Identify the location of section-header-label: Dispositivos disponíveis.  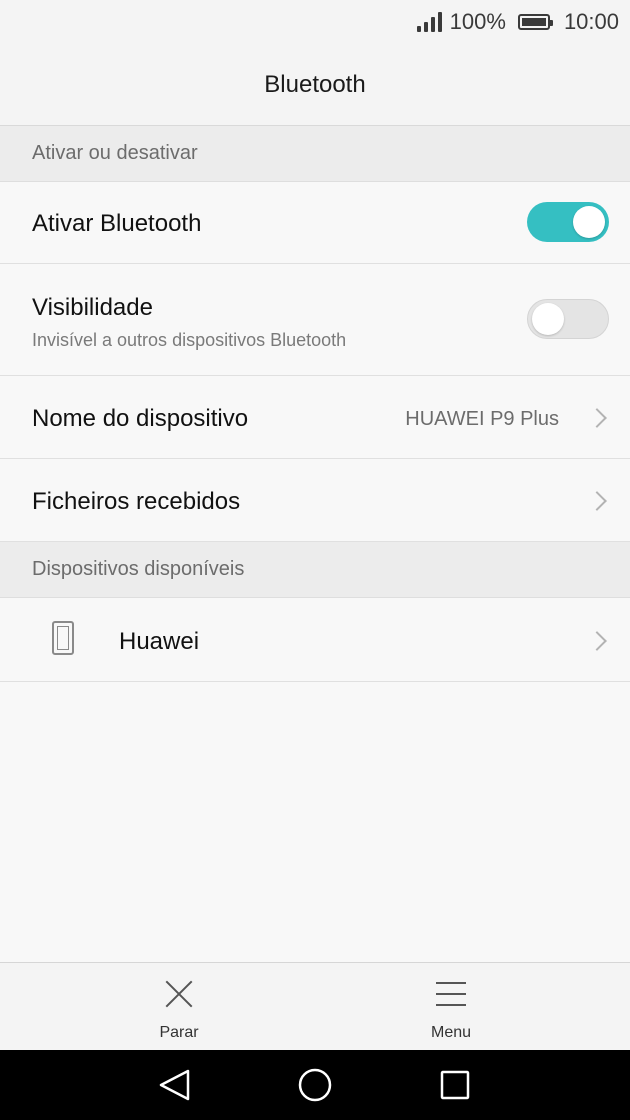
(138, 569).